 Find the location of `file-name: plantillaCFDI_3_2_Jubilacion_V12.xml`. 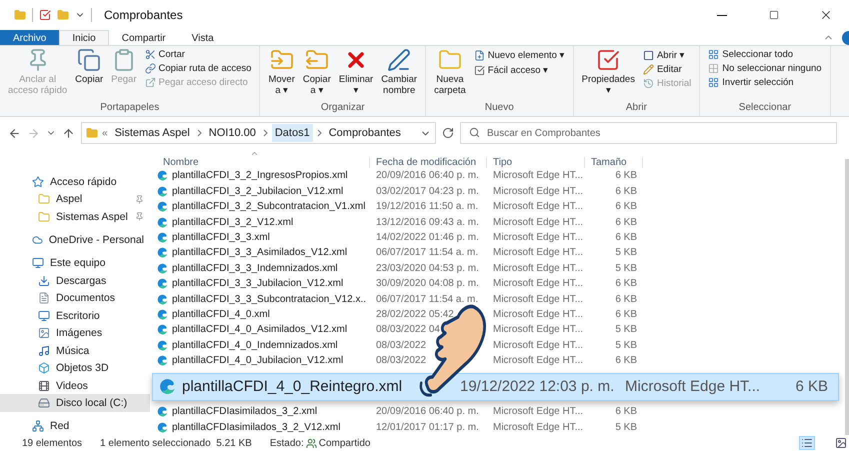

file-name: plantillaCFDI_3_2_Jubilacion_V12.xml is located at coordinates (263, 191).